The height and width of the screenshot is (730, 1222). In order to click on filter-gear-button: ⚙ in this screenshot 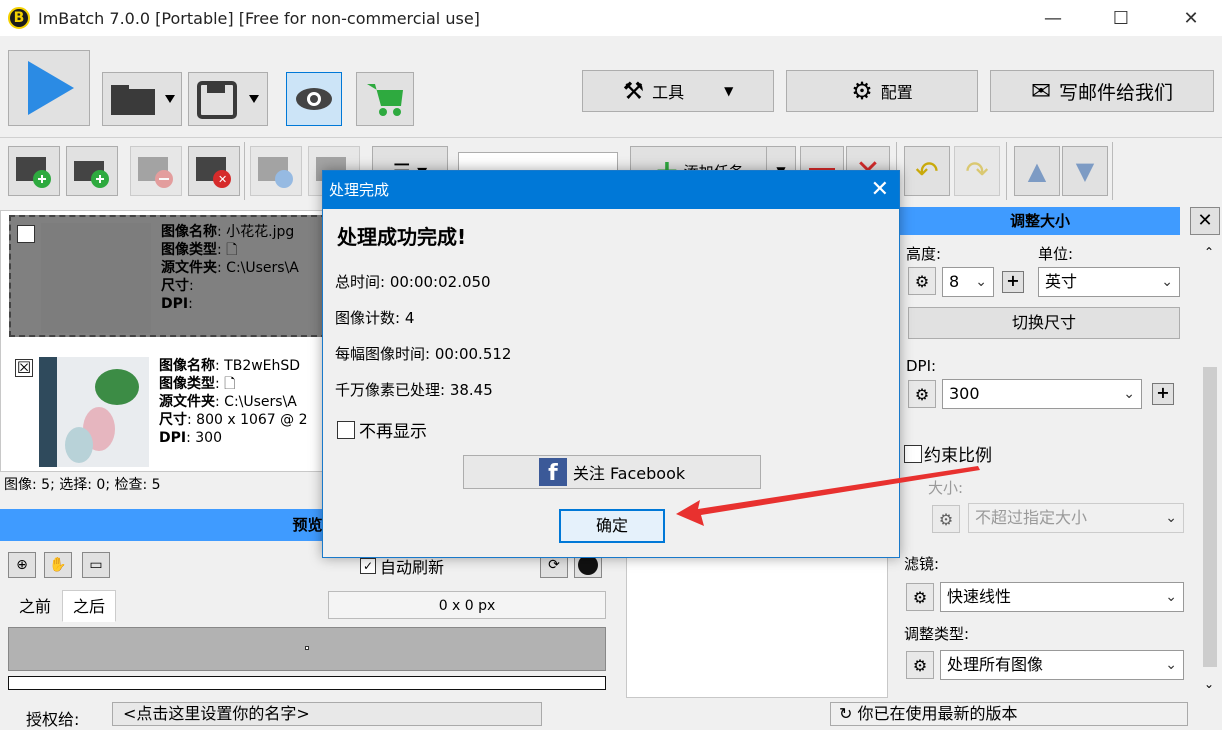, I will do `click(920, 597)`.